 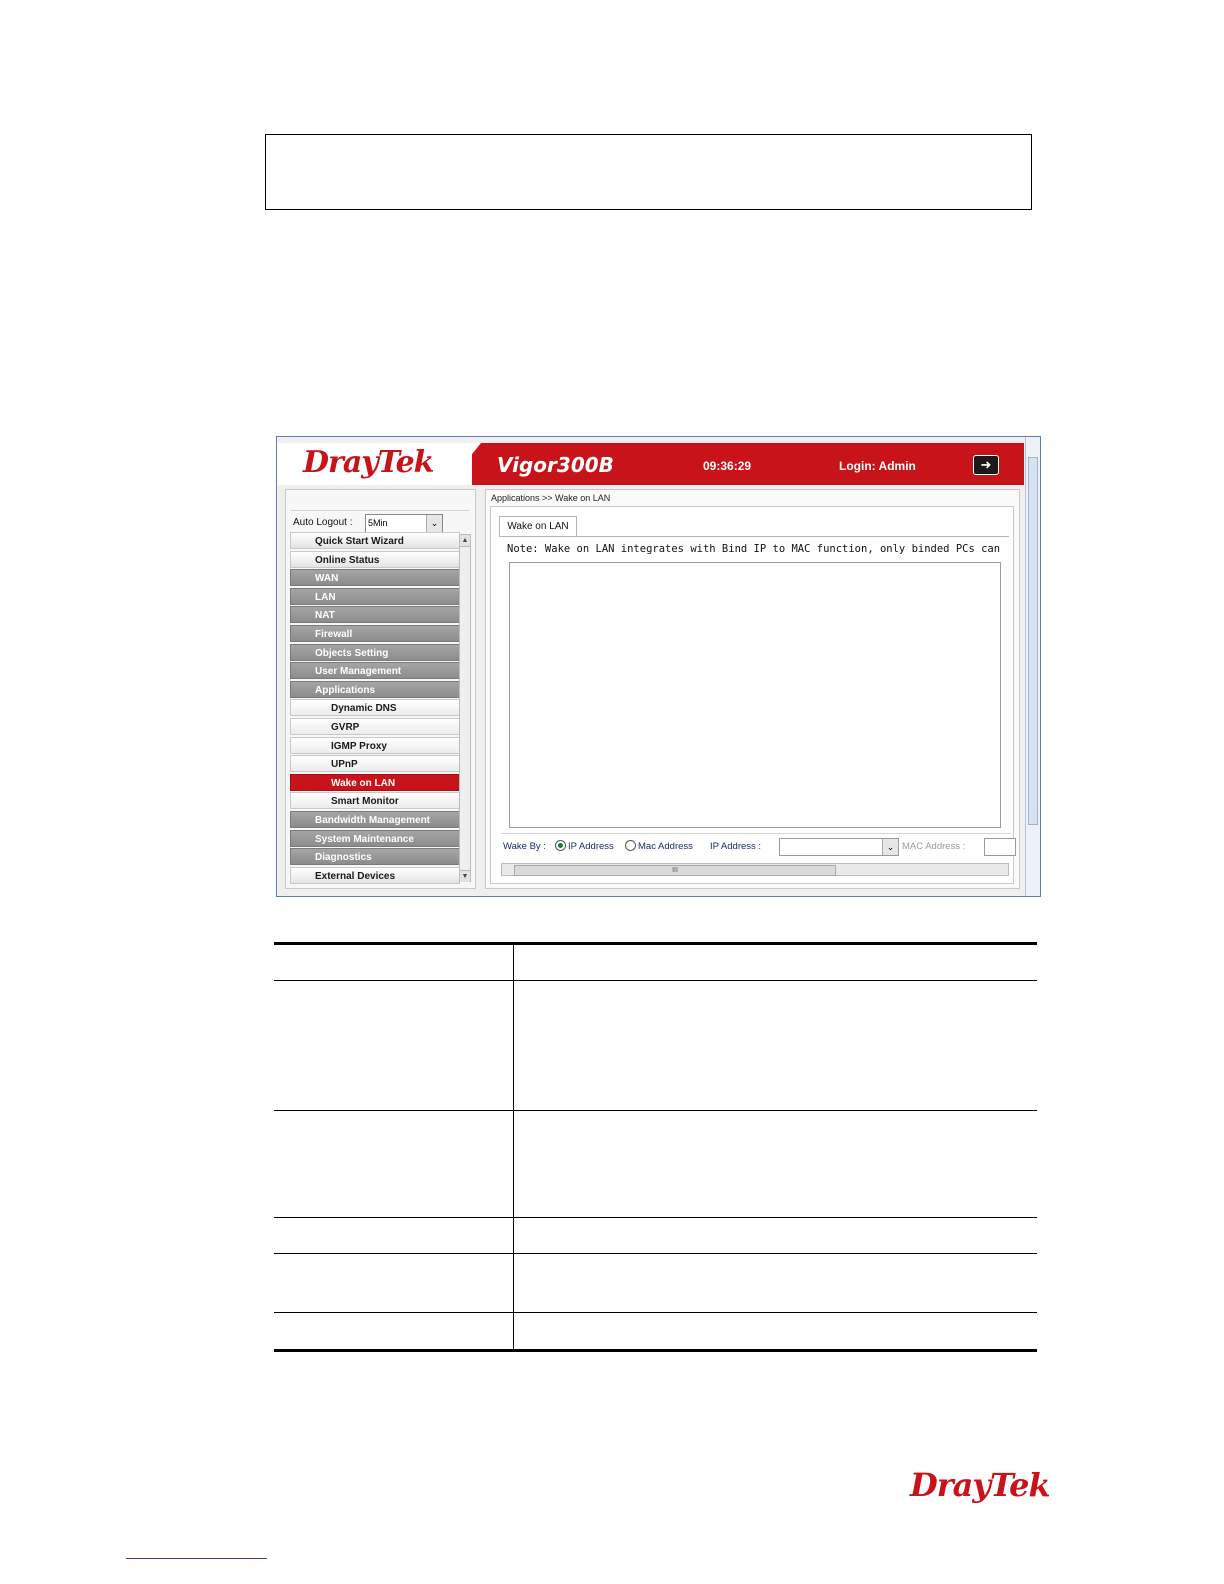 I want to click on radio-mac-address, so click(x=630, y=845).